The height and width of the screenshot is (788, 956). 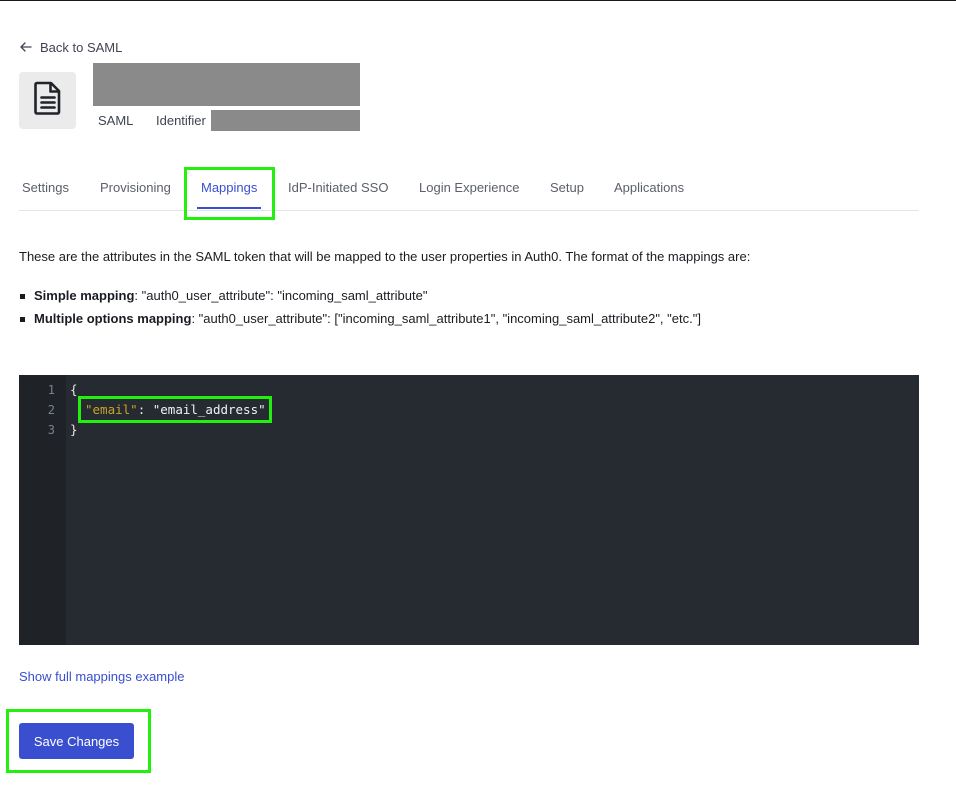 What do you see at coordinates (42, 510) in the screenshot?
I see `editor-gutter: 1 2 3` at bounding box center [42, 510].